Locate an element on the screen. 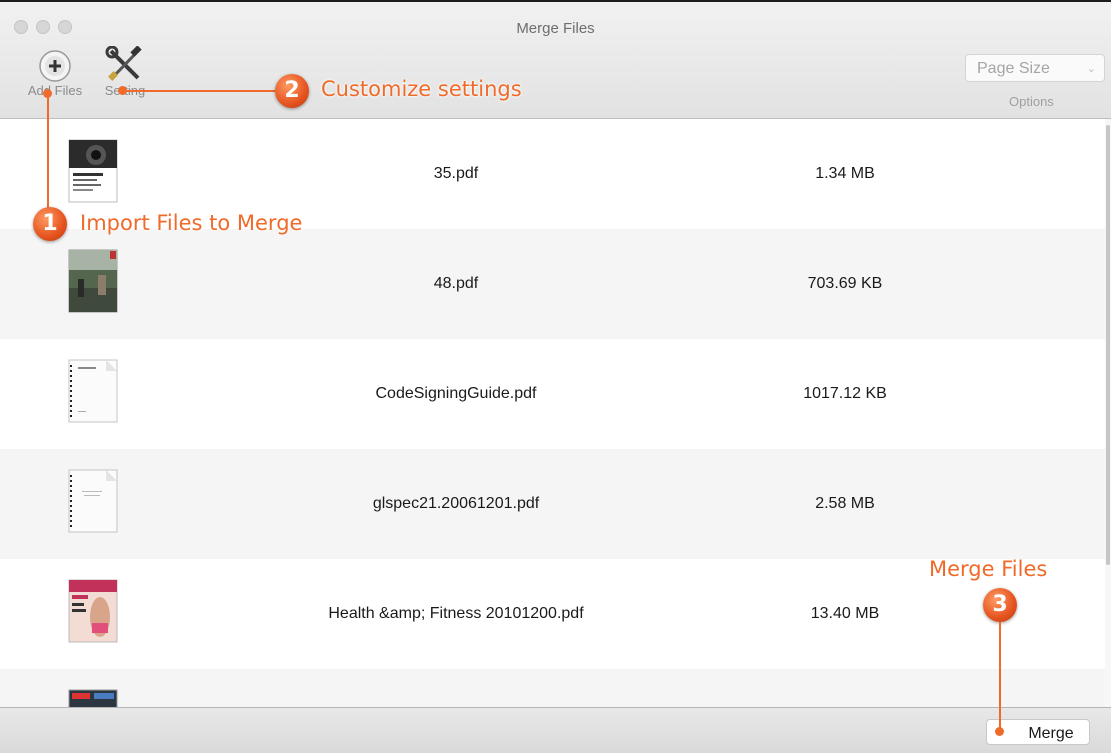 Image resolution: width=1111 pixels, height=753 pixels. scrollbar-thumb is located at coordinates (1108, 345).